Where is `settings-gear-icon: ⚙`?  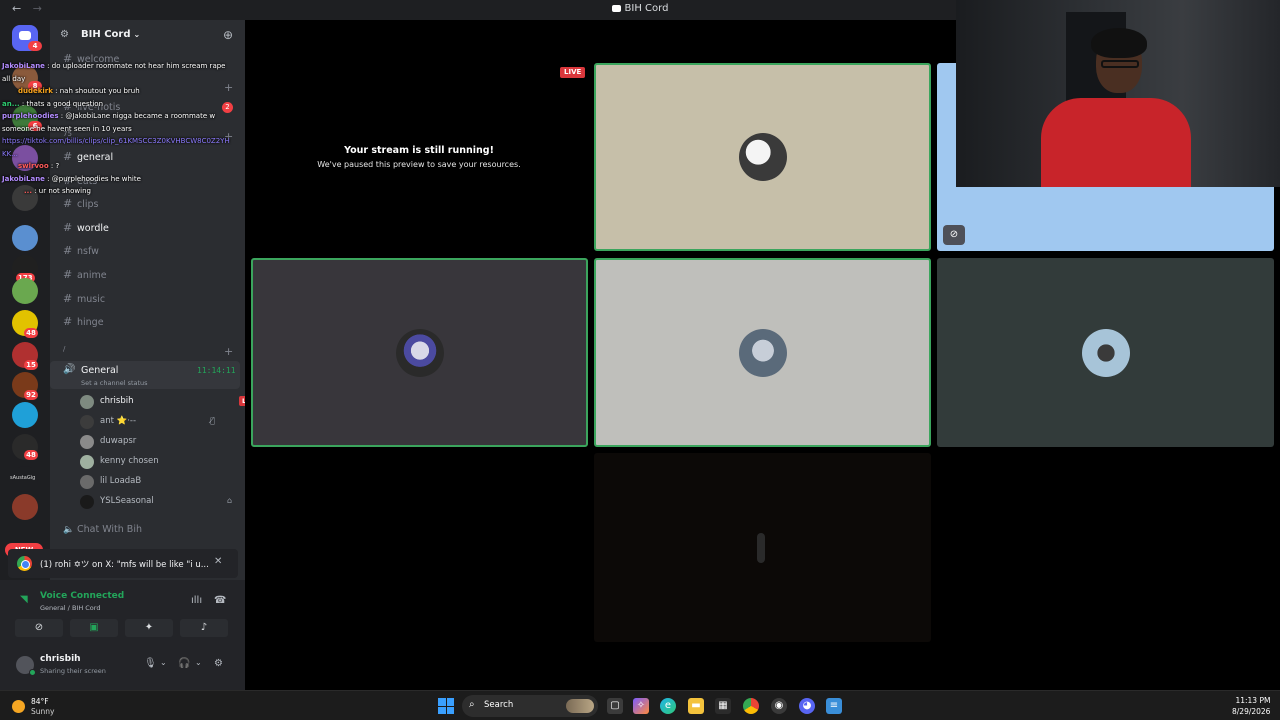
settings-gear-icon: ⚙ is located at coordinates (218, 663).